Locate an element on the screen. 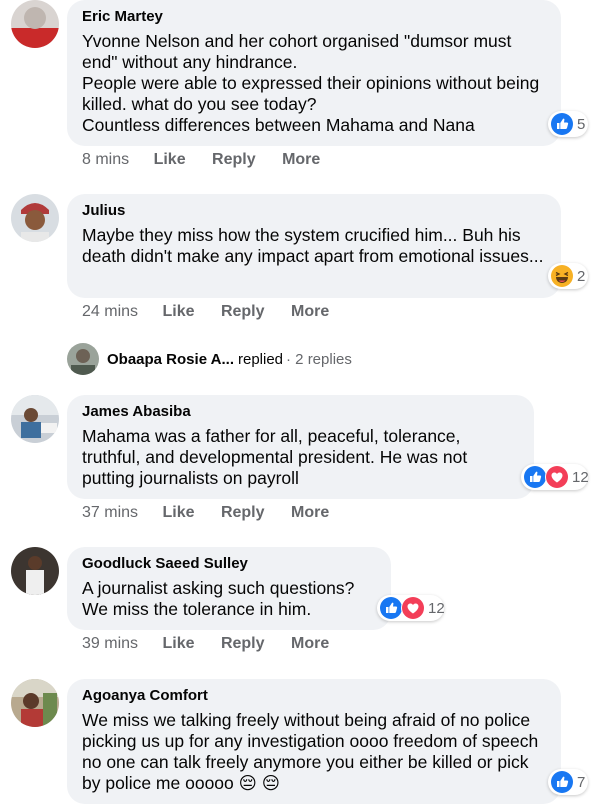 The height and width of the screenshot is (806, 600). comment-actions: 37 mins Like Reply More is located at coordinates (216, 513).